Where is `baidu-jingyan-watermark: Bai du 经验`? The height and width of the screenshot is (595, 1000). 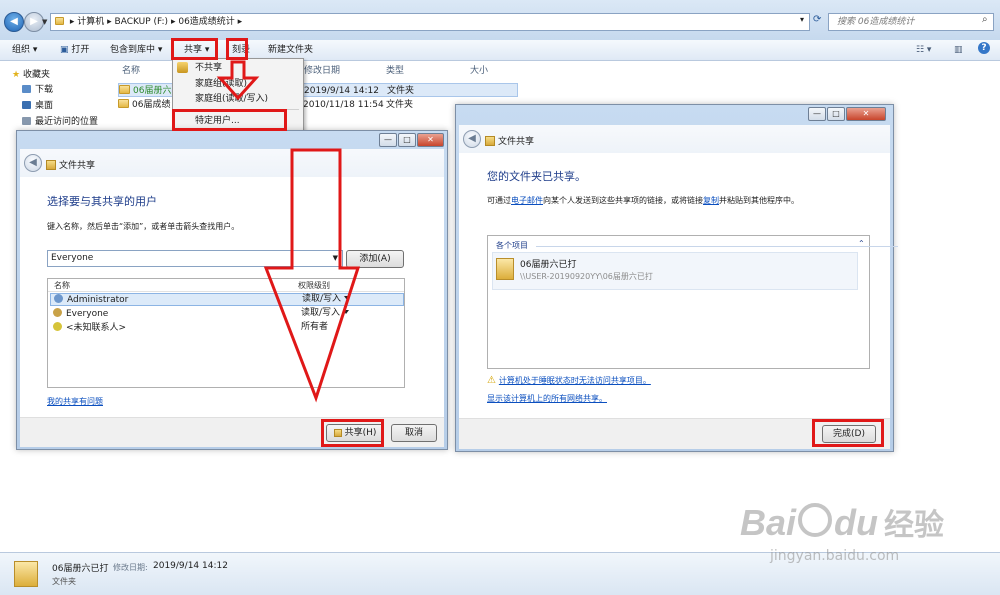 baidu-jingyan-watermark: Bai du 经验 is located at coordinates (842, 522).